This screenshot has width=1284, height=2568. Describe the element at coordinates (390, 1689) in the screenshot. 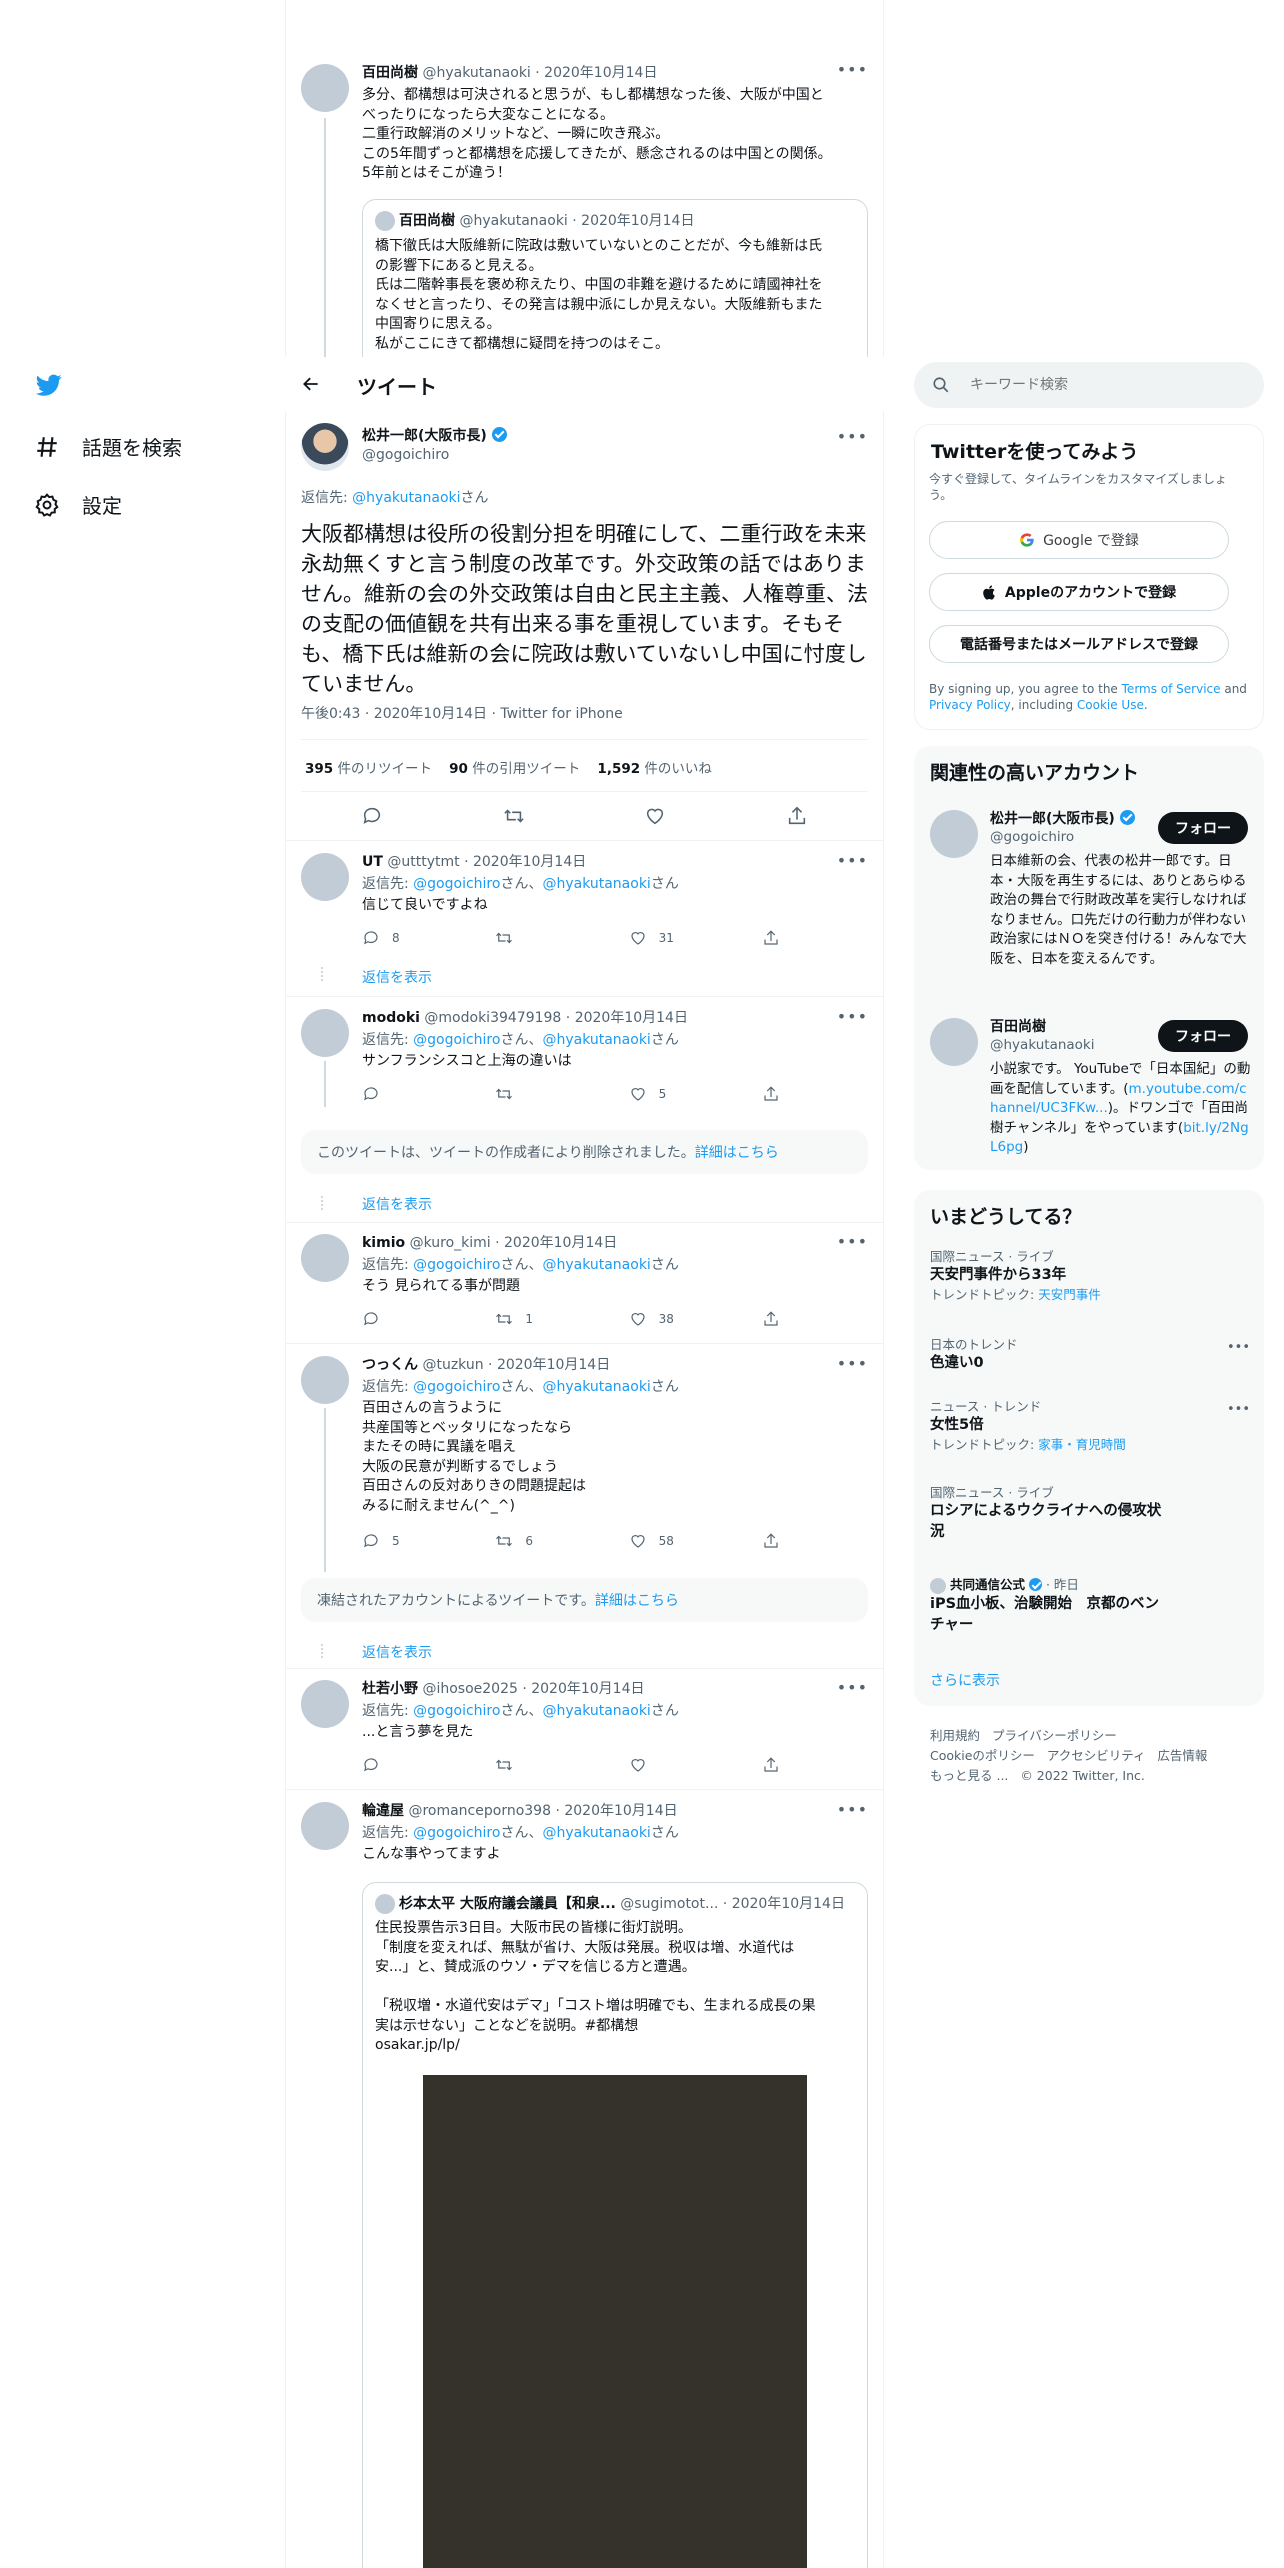

I see `author-name: 杜若小野` at that location.